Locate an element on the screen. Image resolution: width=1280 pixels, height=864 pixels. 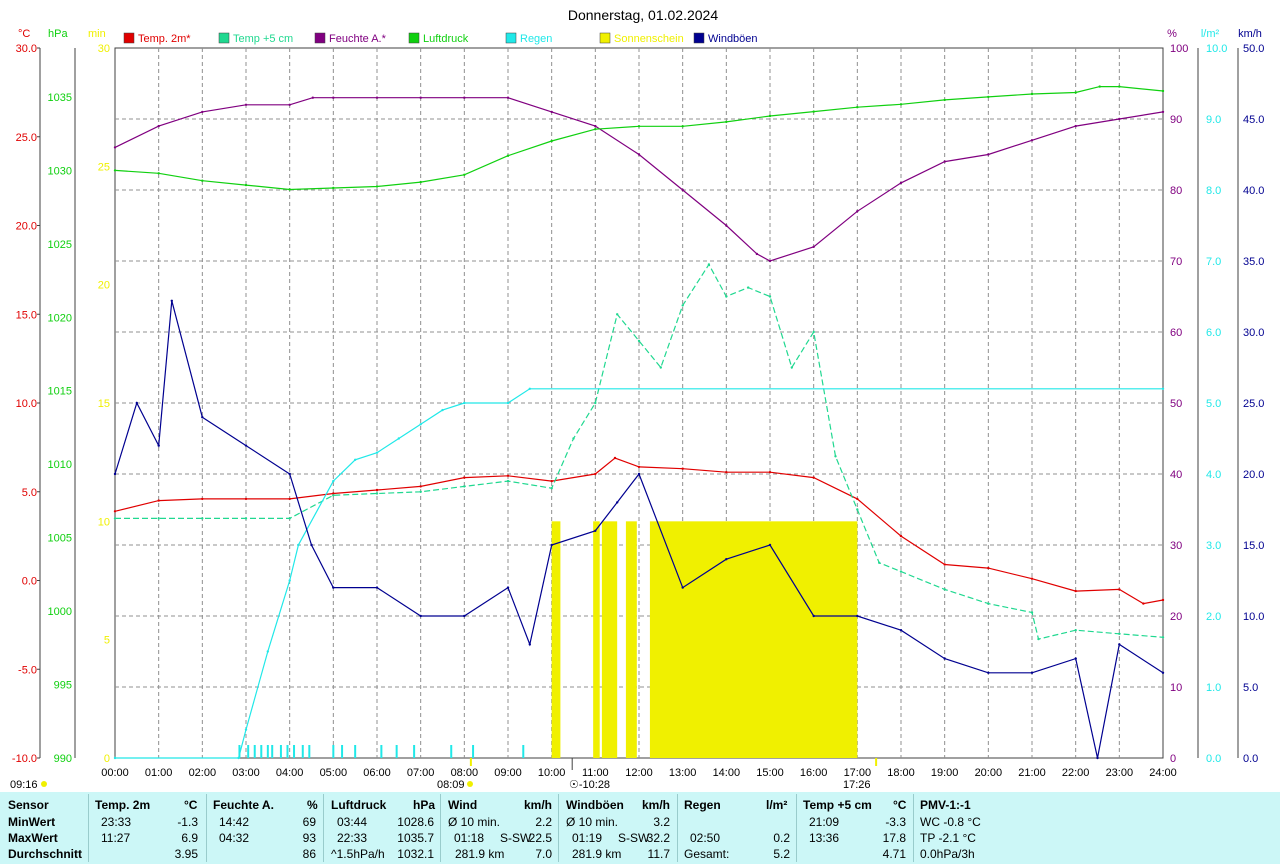
rain-tick-label: 10.0 is located at coordinates (1216, 49).